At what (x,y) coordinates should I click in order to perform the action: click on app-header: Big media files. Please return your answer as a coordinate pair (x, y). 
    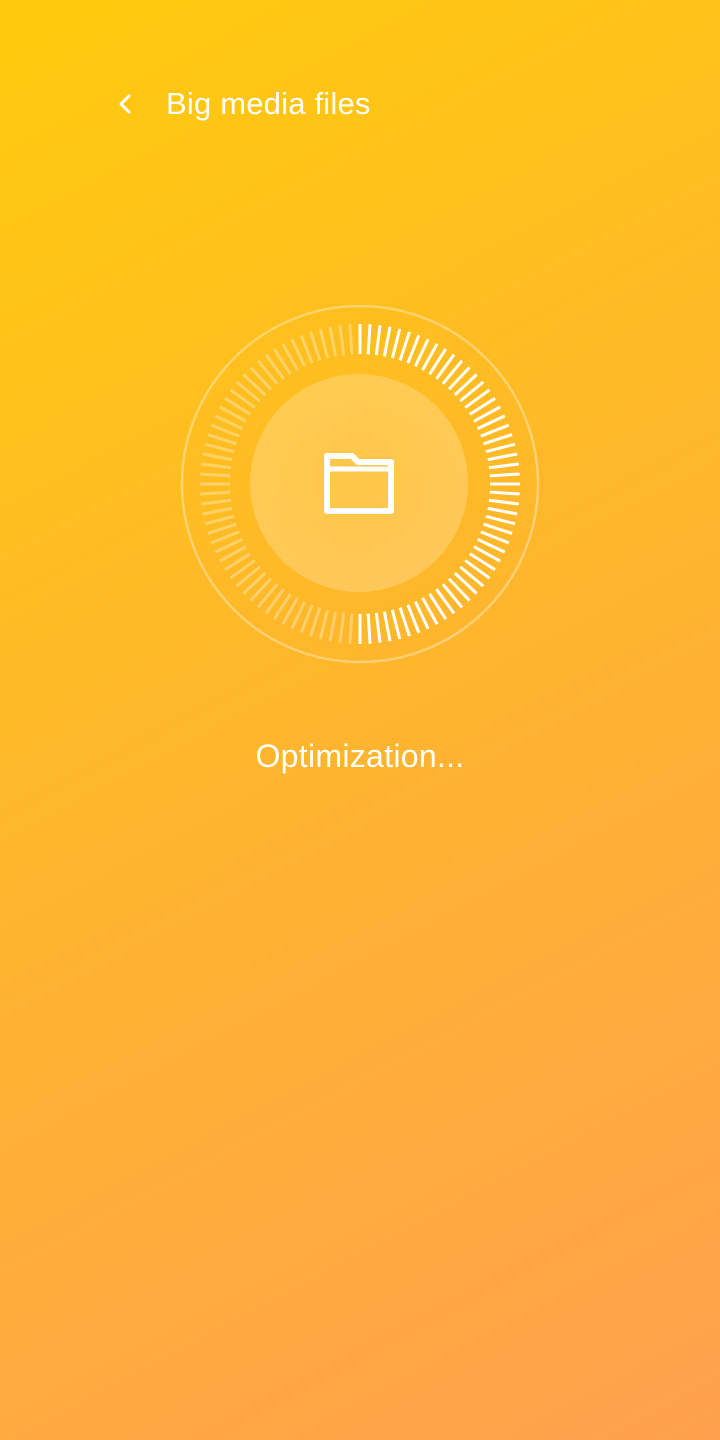
    Looking at the image, I should click on (360, 105).